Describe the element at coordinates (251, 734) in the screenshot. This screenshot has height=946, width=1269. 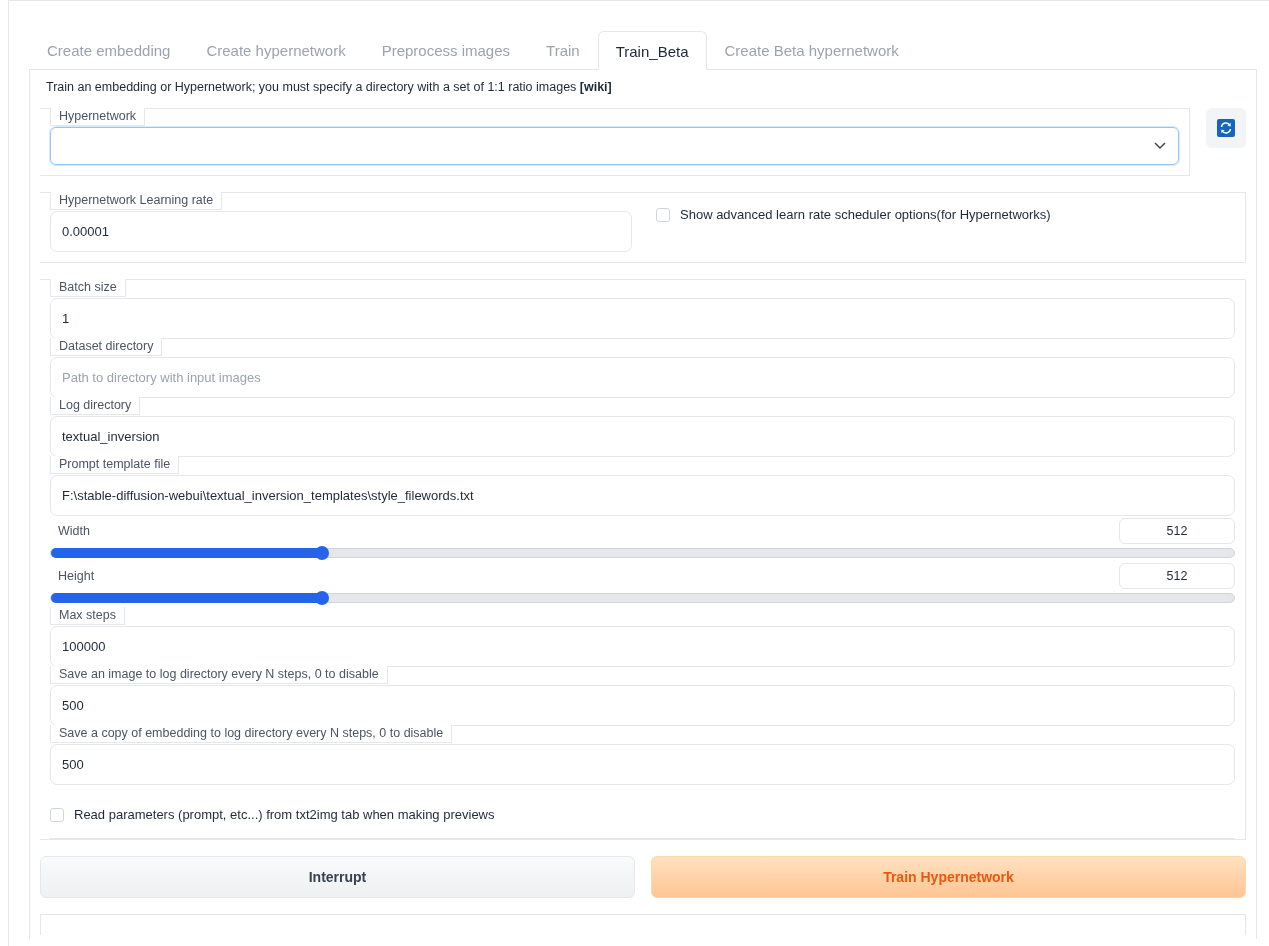
I see `field-label: Save a copy of embedding to log directory every N steps, 0 to disable` at that location.